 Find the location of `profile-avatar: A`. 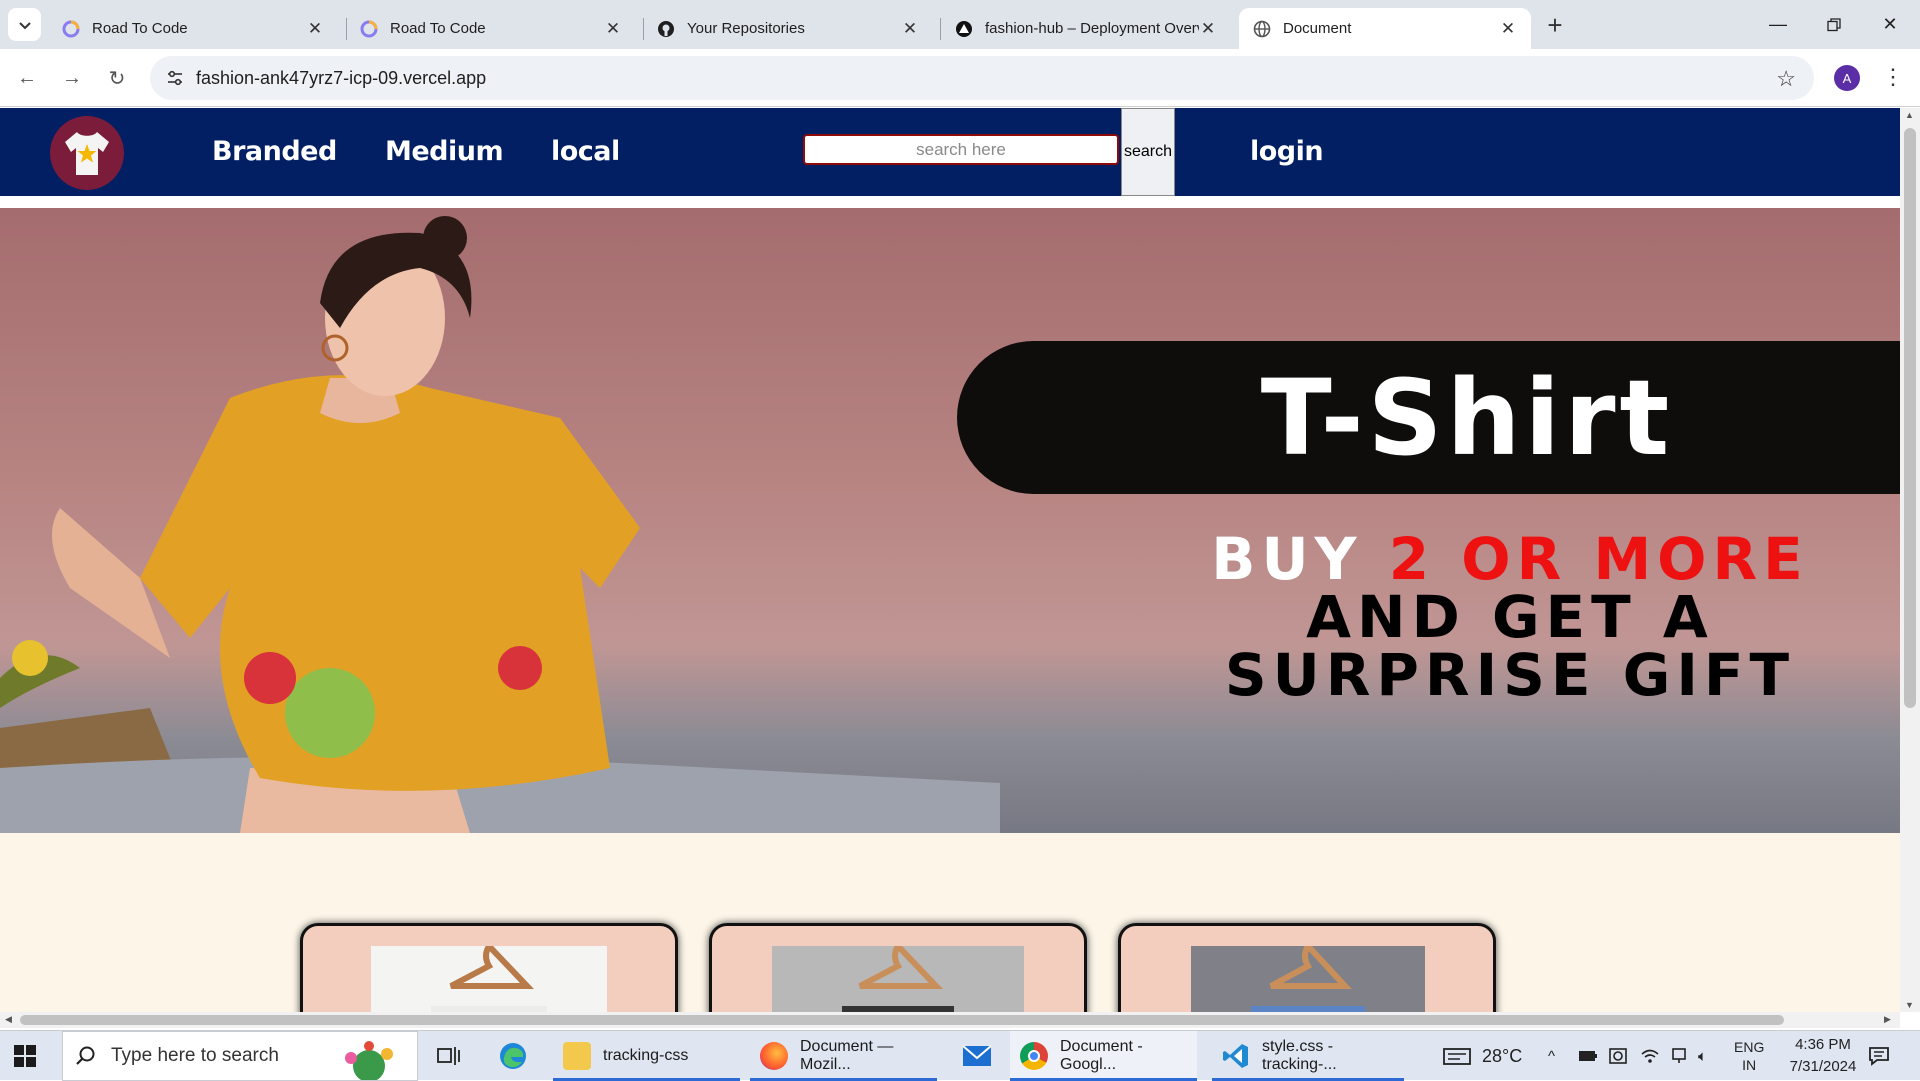

profile-avatar: A is located at coordinates (1847, 78).